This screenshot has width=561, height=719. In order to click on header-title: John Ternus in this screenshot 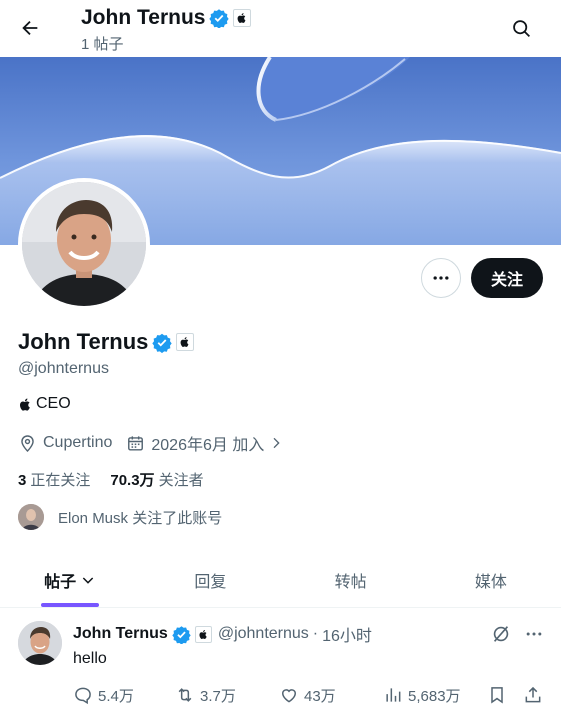, I will do `click(143, 17)`.